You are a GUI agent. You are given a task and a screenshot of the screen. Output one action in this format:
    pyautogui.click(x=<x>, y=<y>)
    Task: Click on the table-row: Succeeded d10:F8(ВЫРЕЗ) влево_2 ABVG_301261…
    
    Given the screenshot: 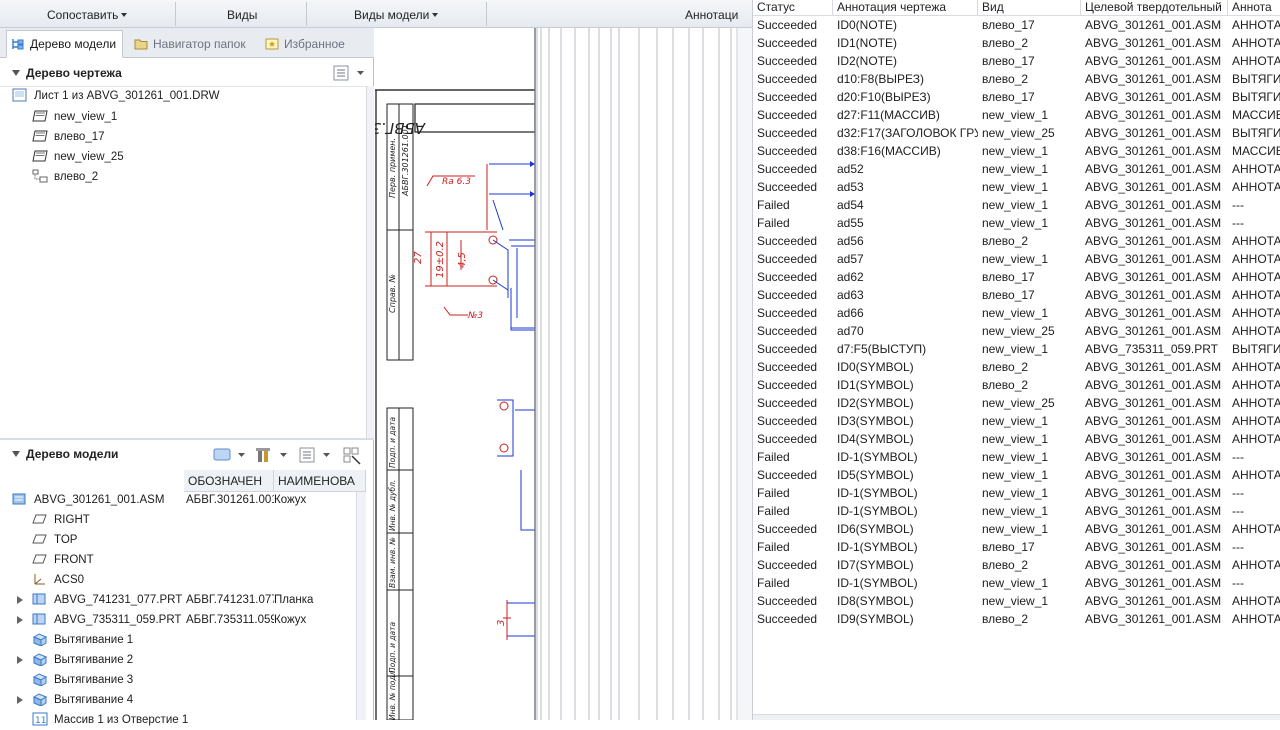 What is the action you would take?
    pyautogui.click(x=1016, y=79)
    